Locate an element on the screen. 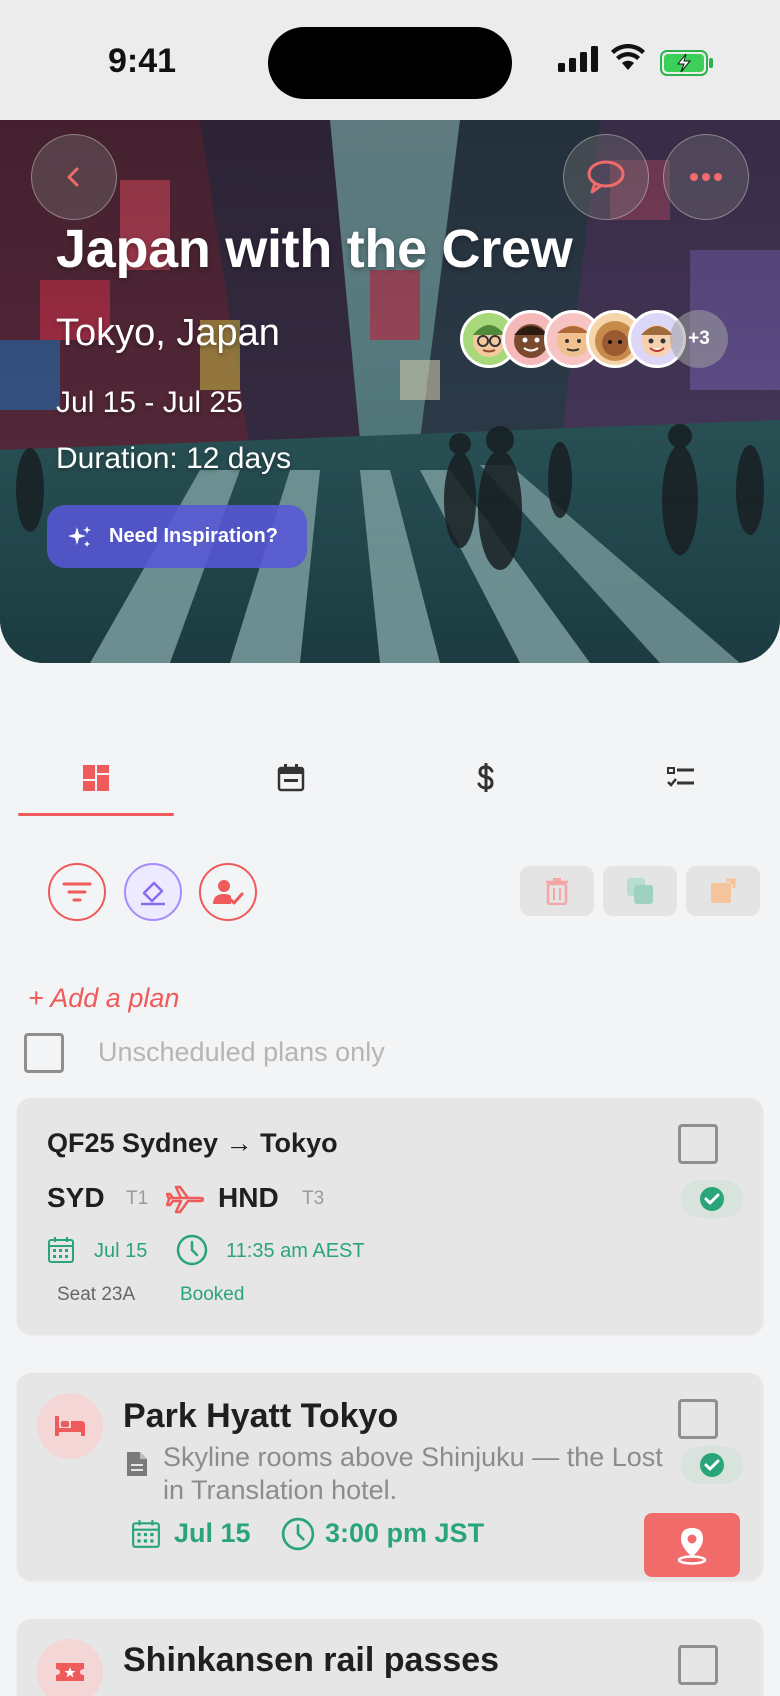 This screenshot has height=1696, width=780. flight-destination-terminal: T3 is located at coordinates (313, 1198).